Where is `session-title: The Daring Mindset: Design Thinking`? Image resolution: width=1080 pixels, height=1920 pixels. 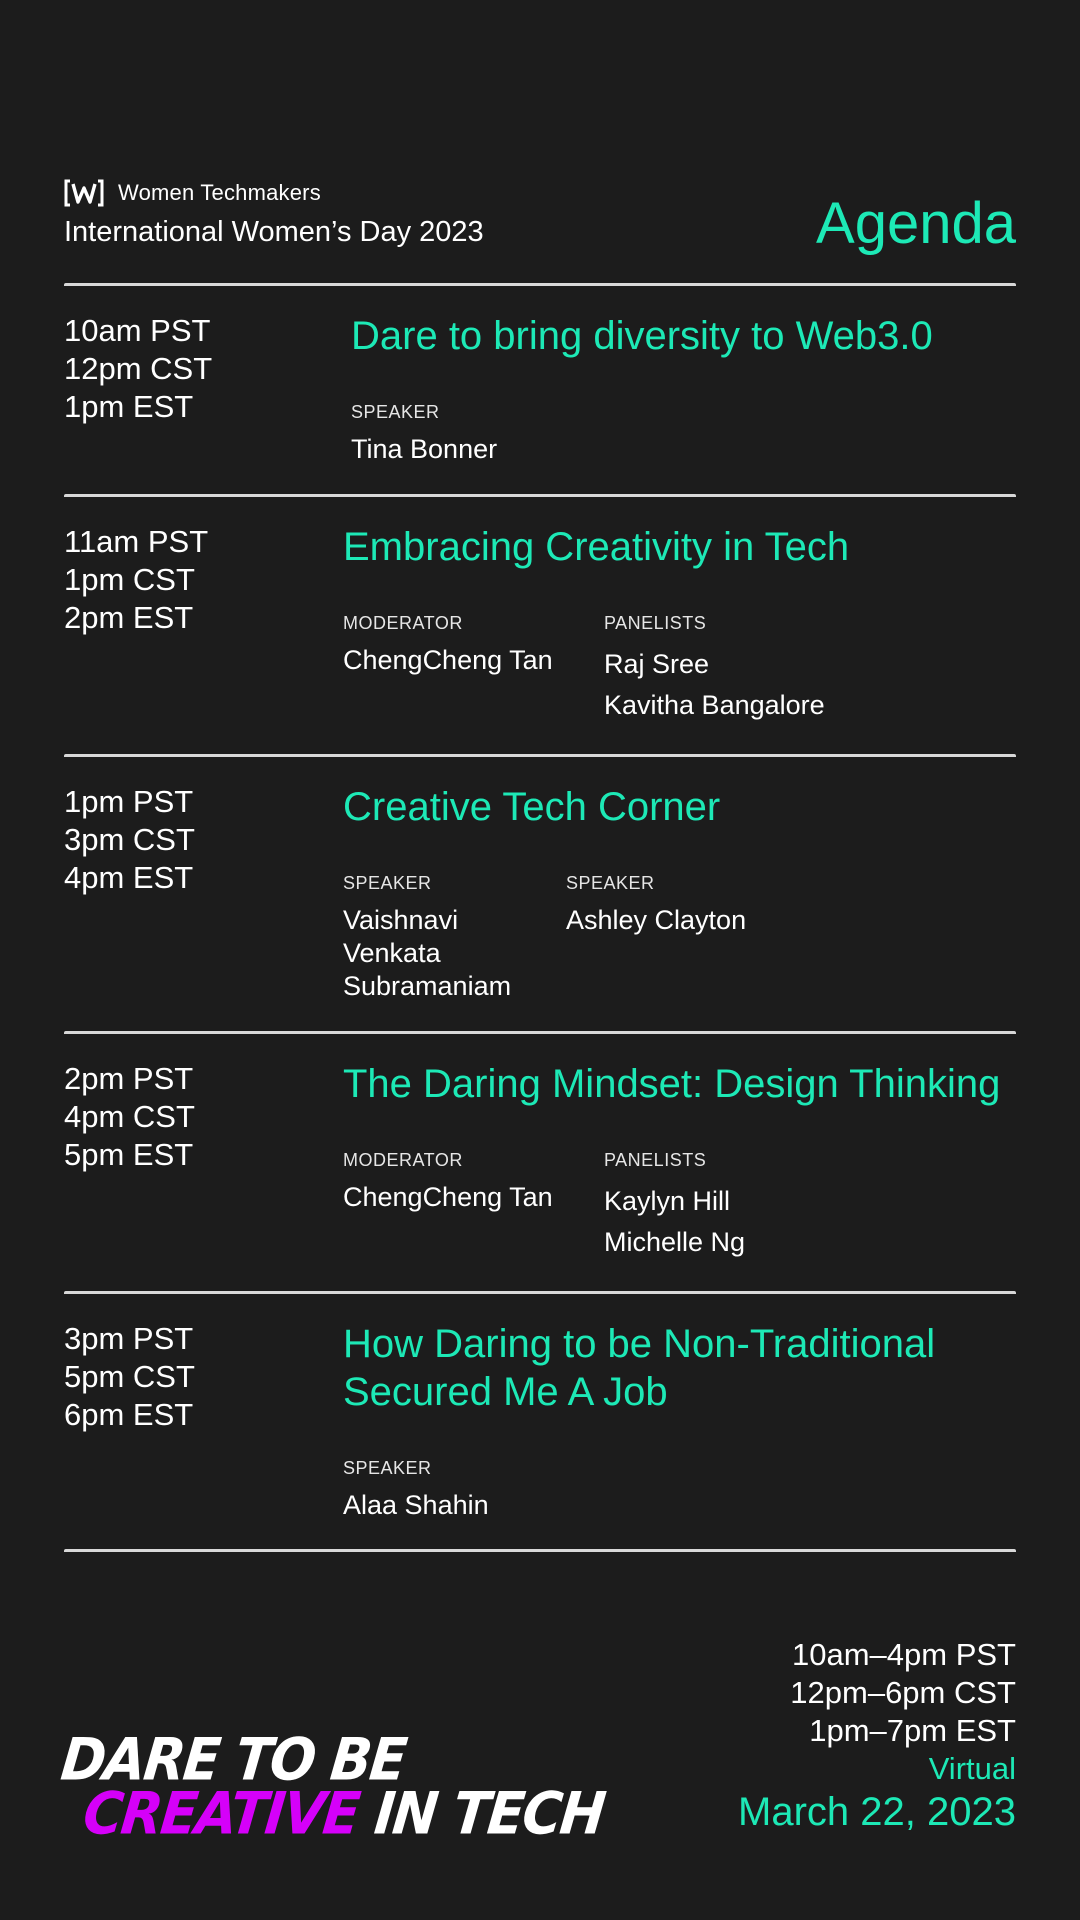 session-title: The Daring Mindset: Design Thinking is located at coordinates (672, 1084).